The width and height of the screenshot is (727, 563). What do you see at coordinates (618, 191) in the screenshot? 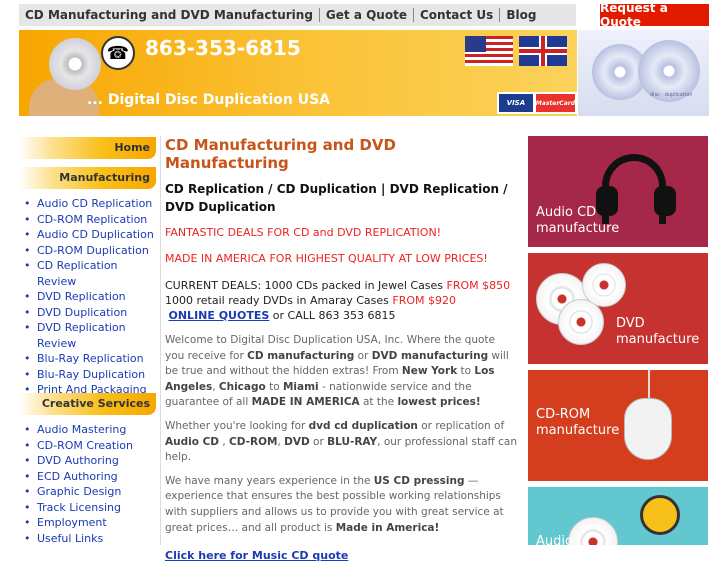
I see `audio-cd-manufacture-panel: Audio CD manufacture` at bounding box center [618, 191].